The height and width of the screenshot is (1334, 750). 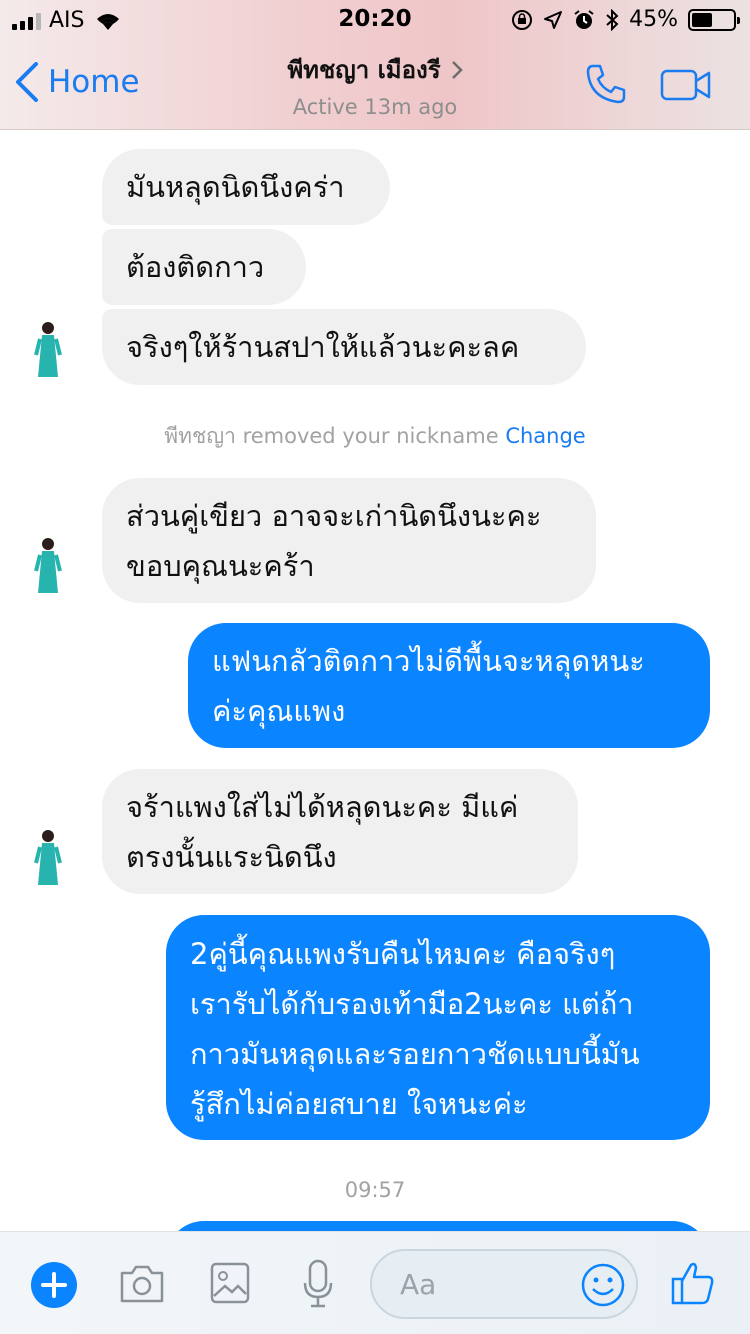 What do you see at coordinates (230, 1283) in the screenshot?
I see `image-icon` at bounding box center [230, 1283].